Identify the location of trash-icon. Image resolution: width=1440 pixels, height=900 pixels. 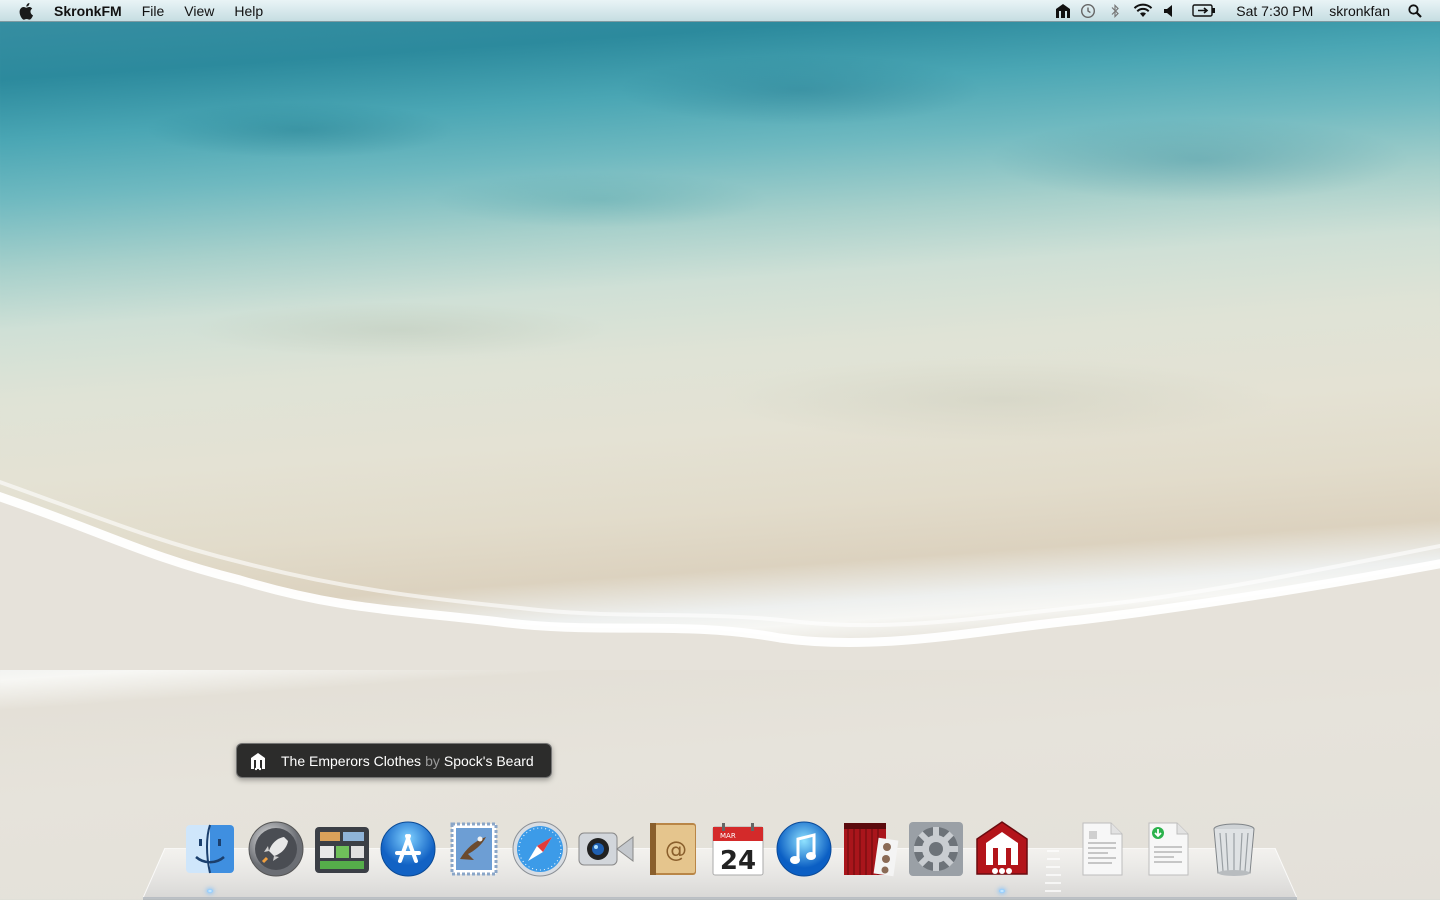
(1234, 849).